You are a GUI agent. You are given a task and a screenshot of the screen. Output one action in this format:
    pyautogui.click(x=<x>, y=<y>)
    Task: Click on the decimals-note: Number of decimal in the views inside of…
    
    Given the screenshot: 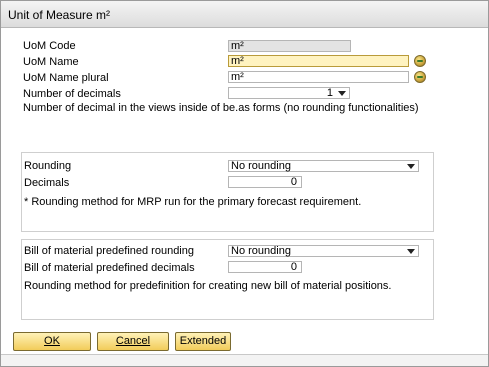 What is the action you would take?
    pyautogui.click(x=221, y=108)
    